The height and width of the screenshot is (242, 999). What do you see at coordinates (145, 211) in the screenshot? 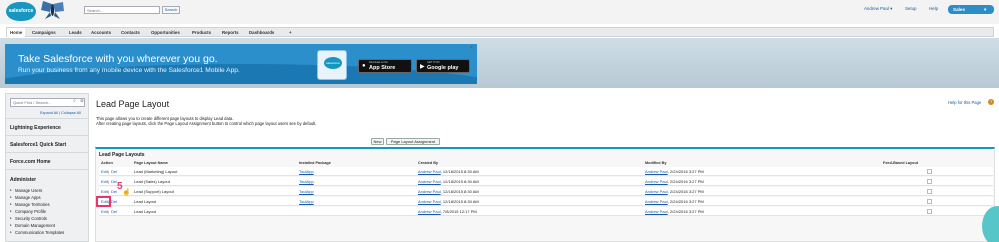
I see `layout-name: Lead Layout` at bounding box center [145, 211].